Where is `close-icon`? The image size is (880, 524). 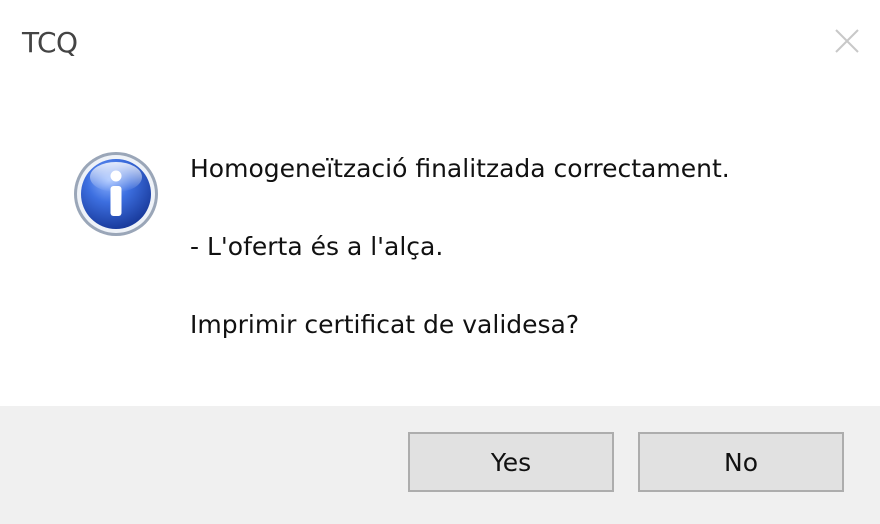
close-icon is located at coordinates (847, 41).